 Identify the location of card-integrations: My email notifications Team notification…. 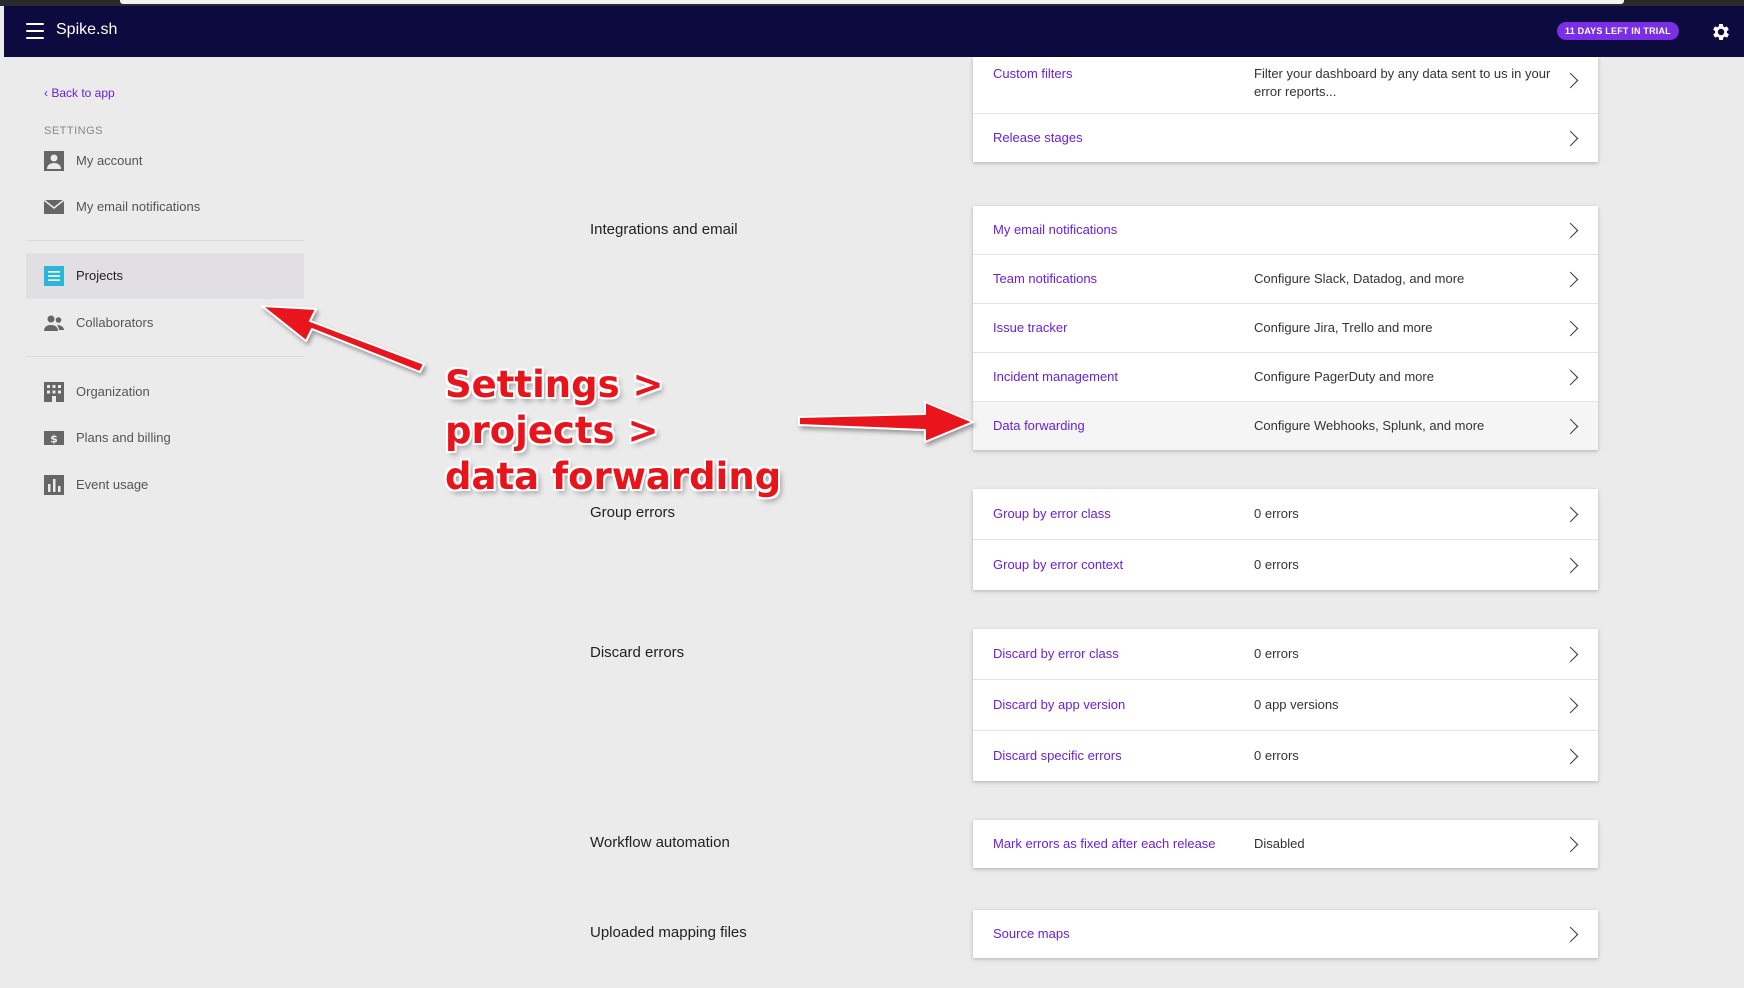
(1285, 328).